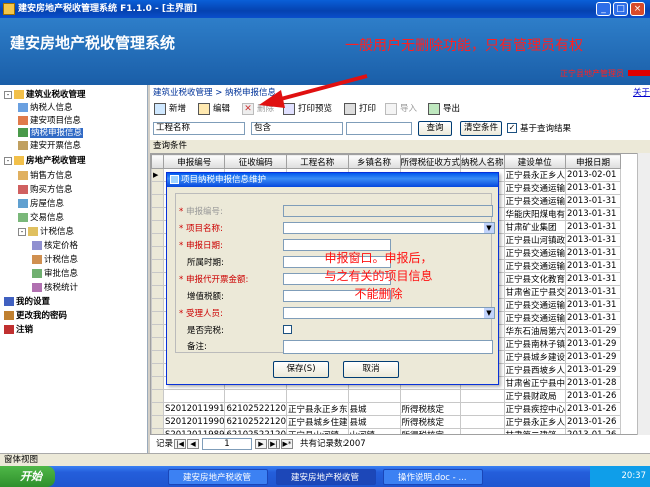 This screenshot has height=487, width=650. What do you see at coordinates (199, 128) in the screenshot?
I see `filter-field-select: 工程名称` at bounding box center [199, 128].